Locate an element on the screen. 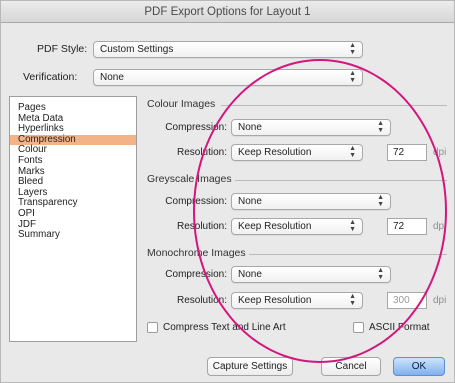  colour-compression-label: Compression: is located at coordinates (196, 127).